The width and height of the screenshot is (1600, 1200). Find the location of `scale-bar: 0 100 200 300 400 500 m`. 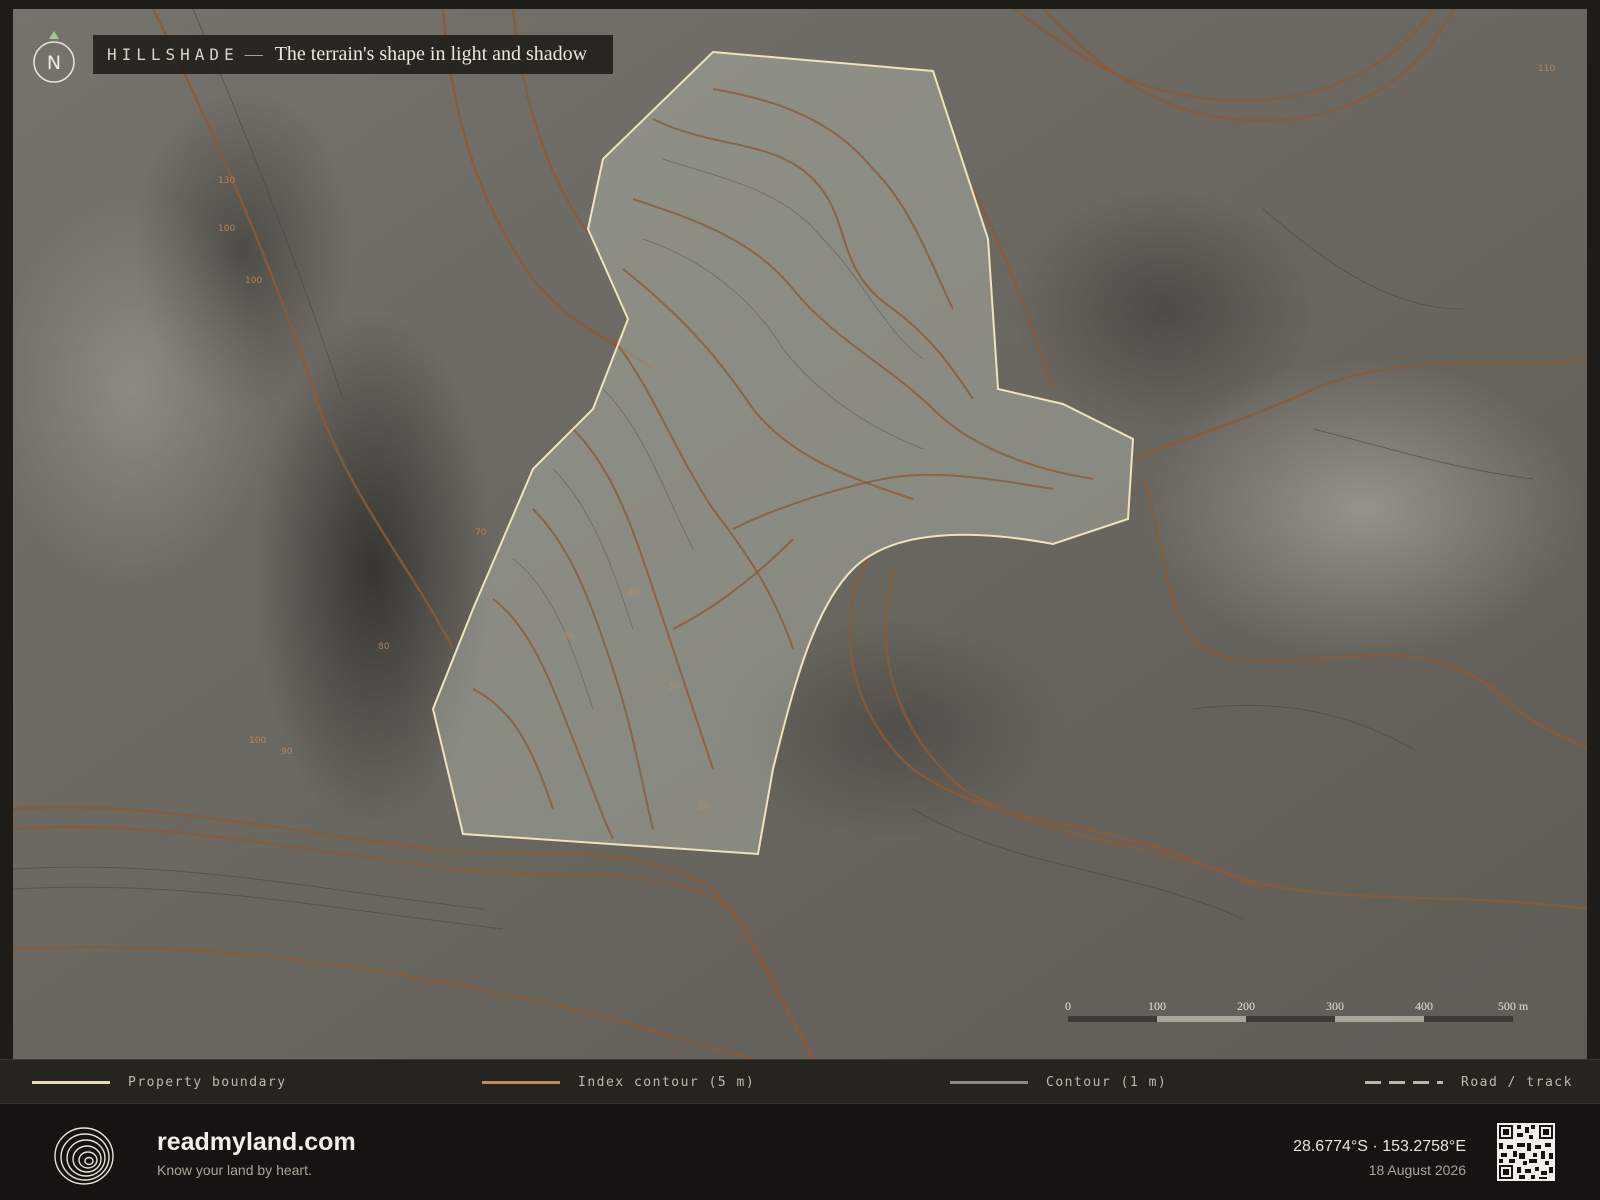

scale-bar: 0 100 200 300 400 500 m is located at coordinates (1301, 1019).